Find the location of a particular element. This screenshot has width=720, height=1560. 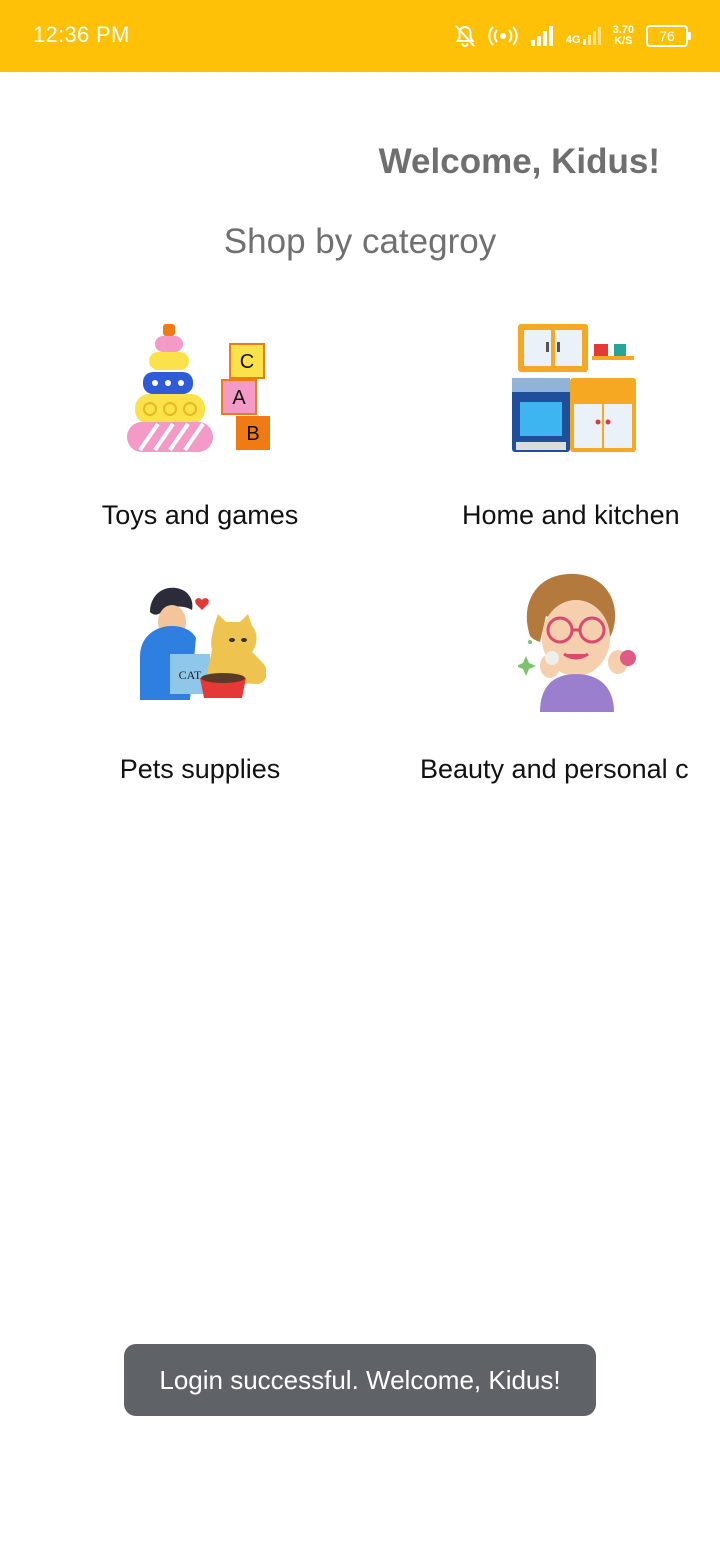

category-label: Pets supplies is located at coordinates (200, 769).